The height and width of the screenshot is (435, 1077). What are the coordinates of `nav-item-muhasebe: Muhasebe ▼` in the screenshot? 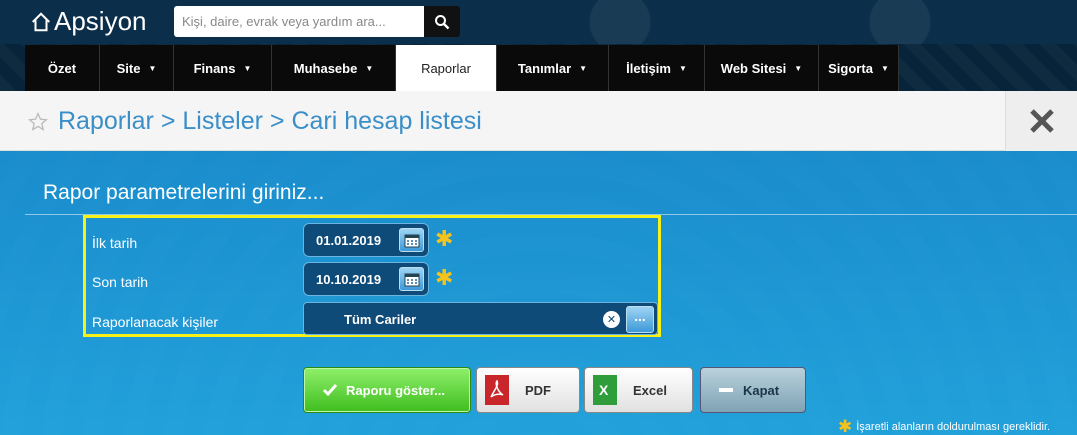 It's located at (334, 68).